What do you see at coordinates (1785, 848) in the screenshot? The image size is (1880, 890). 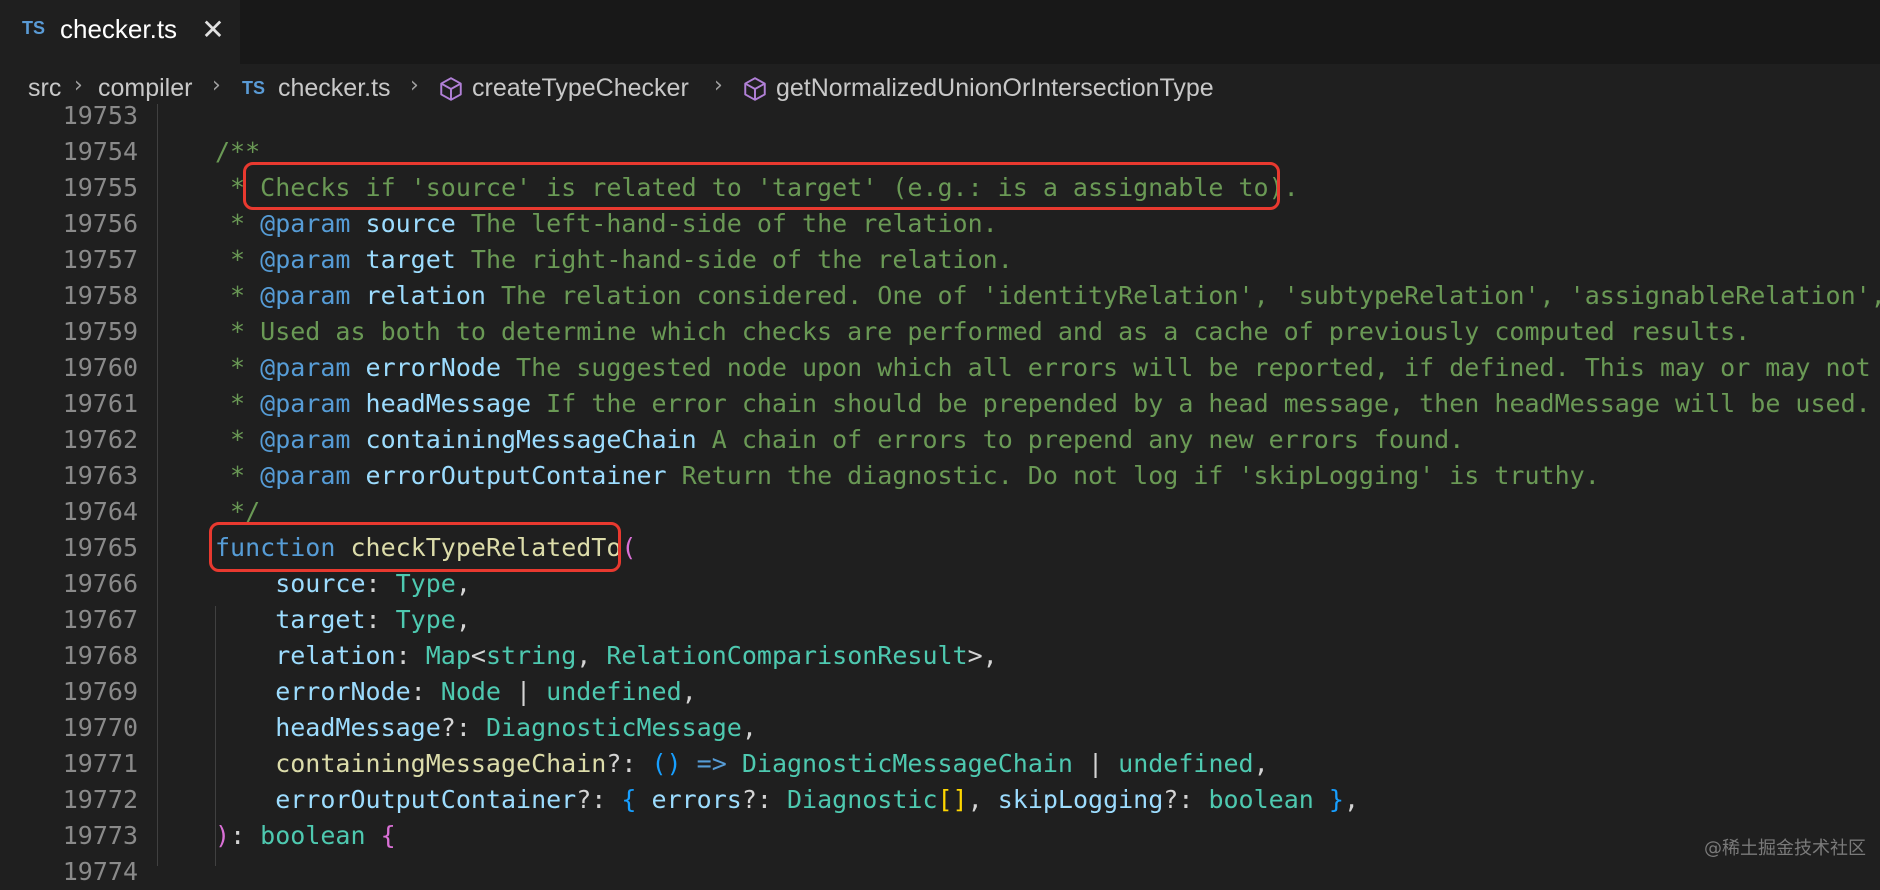 I see `watermark: @稀土掘金技术社区` at bounding box center [1785, 848].